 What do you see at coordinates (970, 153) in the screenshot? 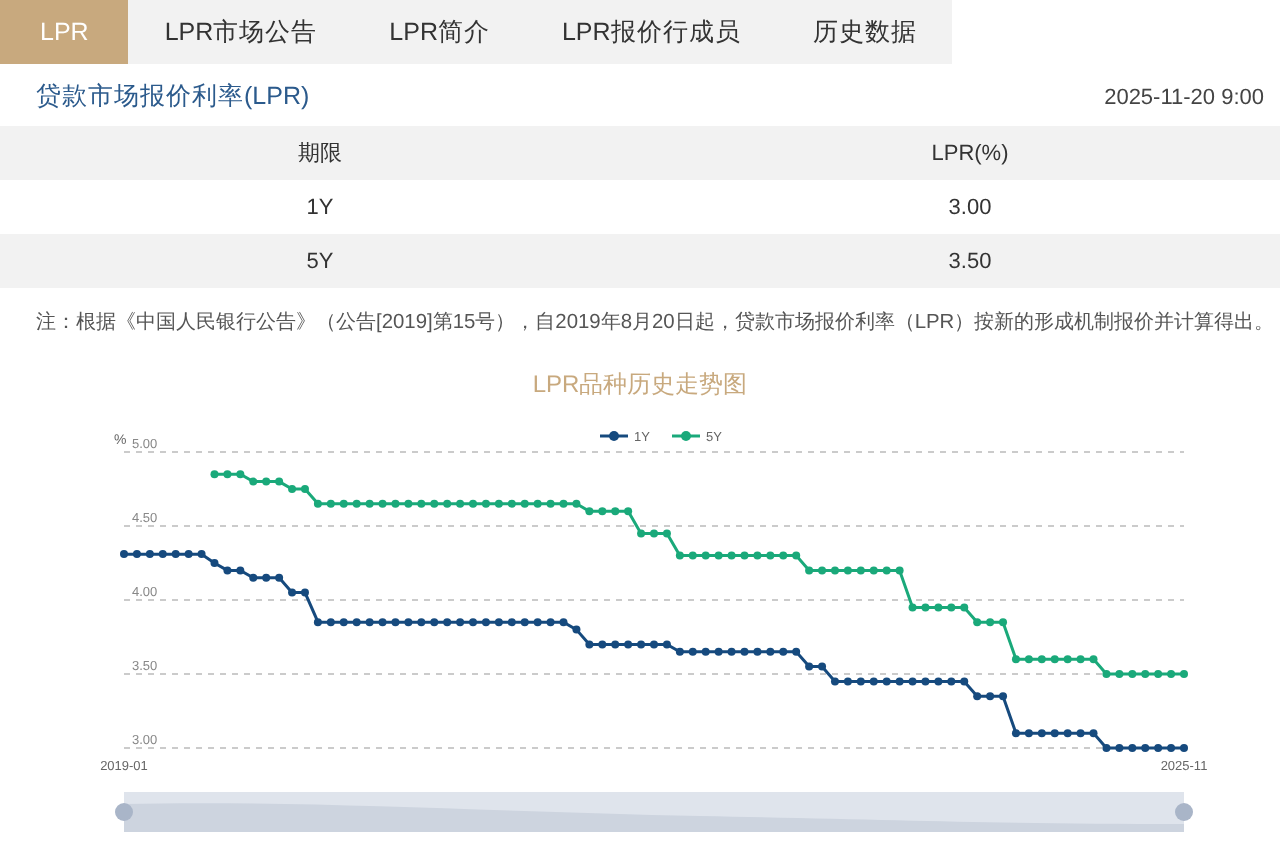
I see `column-header: LPR(%)` at bounding box center [970, 153].